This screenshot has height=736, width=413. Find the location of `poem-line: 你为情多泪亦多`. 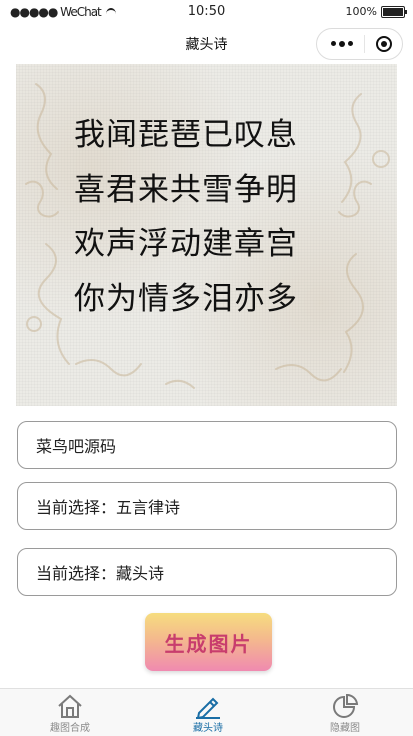

poem-line: 你为情多泪亦多 is located at coordinates (186, 298).